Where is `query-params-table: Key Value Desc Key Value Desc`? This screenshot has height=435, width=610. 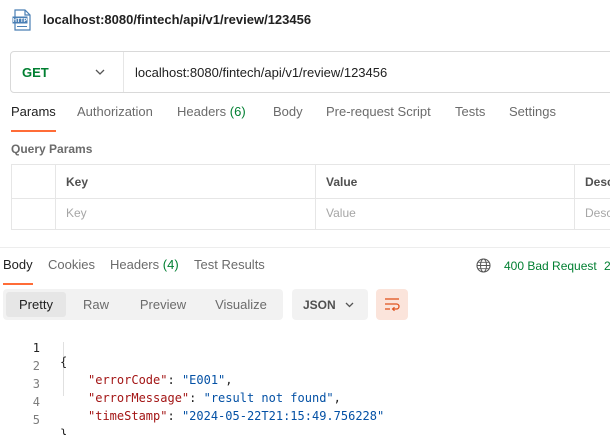
query-params-table: Key Value Desc Key Value Desc is located at coordinates (310, 197).